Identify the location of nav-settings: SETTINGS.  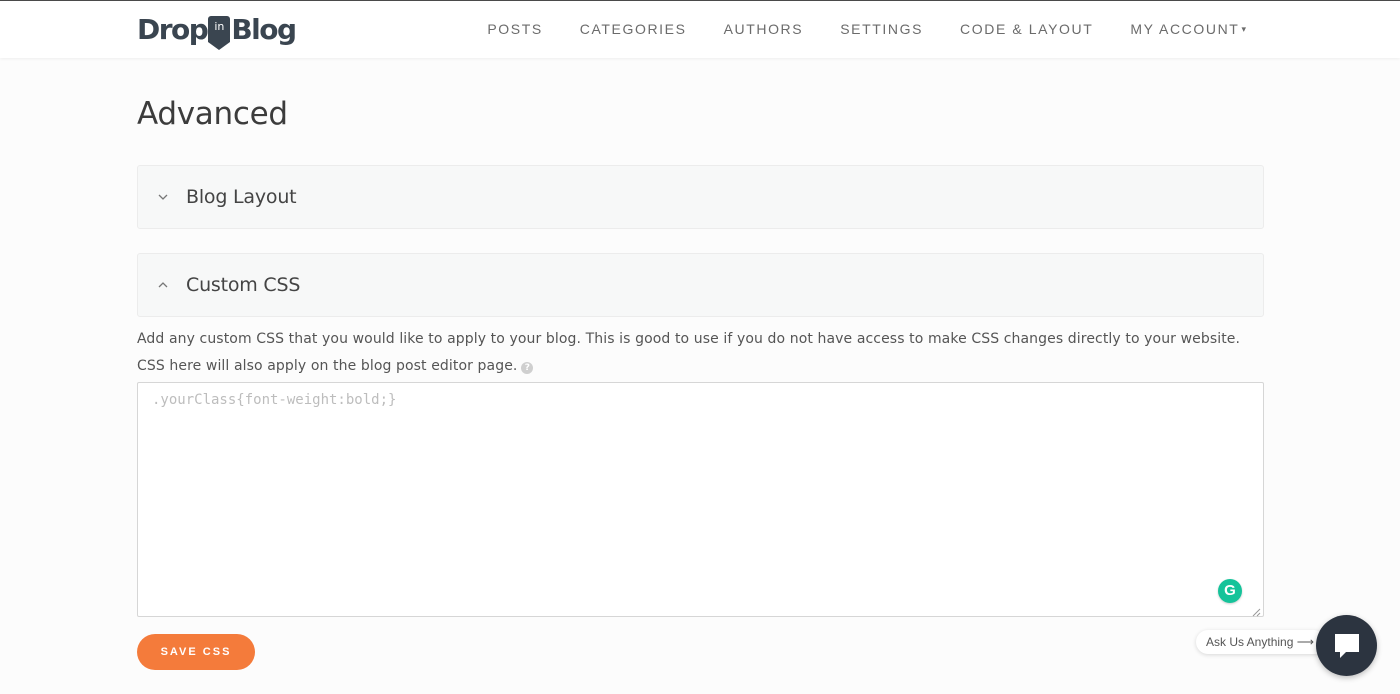
(881, 29).